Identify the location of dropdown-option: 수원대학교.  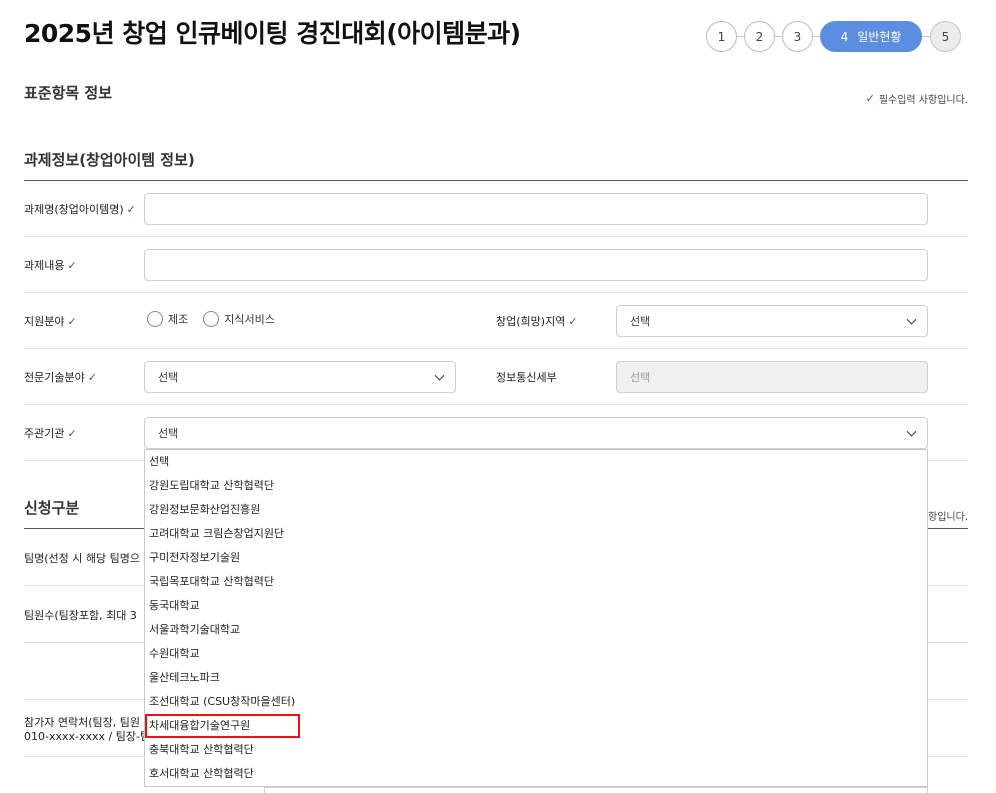
(536, 654).